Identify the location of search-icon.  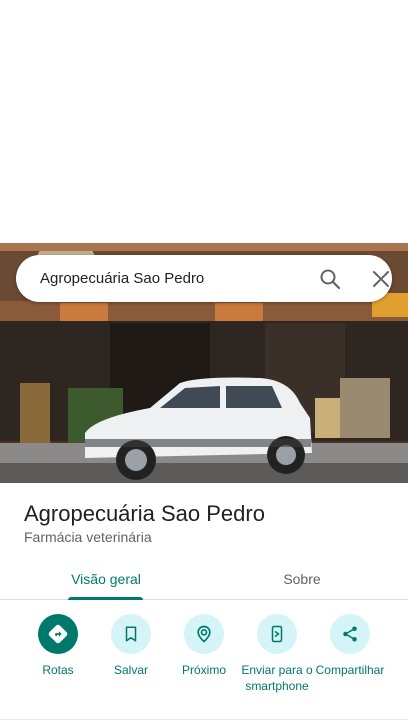
(330, 279).